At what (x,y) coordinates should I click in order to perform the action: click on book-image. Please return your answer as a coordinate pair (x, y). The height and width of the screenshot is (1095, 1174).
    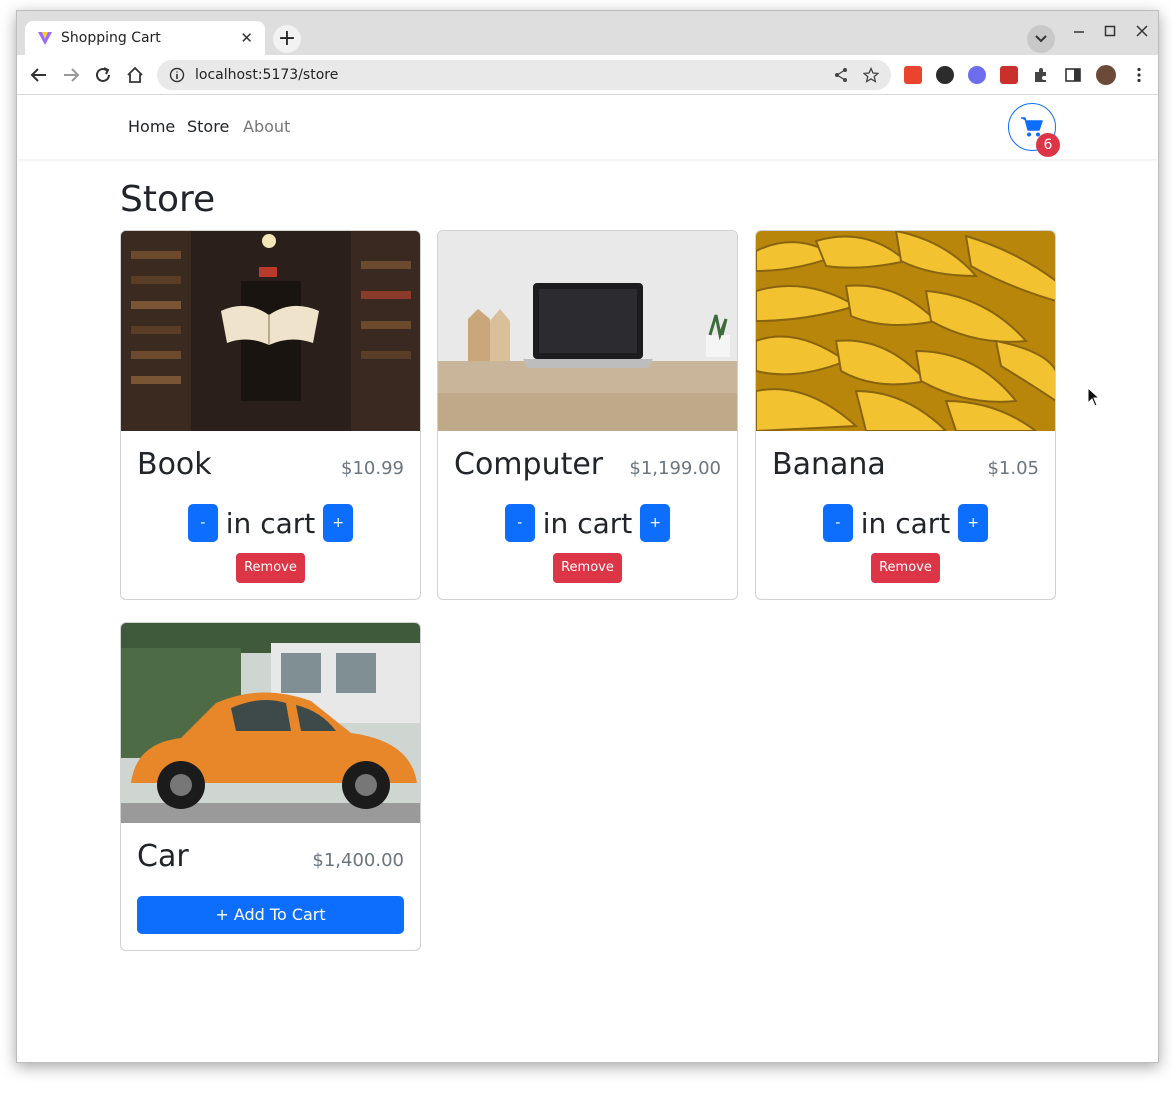
    Looking at the image, I should click on (270, 331).